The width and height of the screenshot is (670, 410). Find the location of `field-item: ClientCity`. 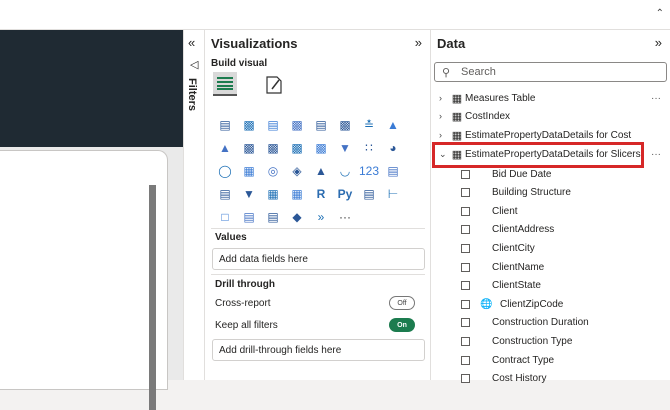

field-item: ClientCity is located at coordinates (561, 248).